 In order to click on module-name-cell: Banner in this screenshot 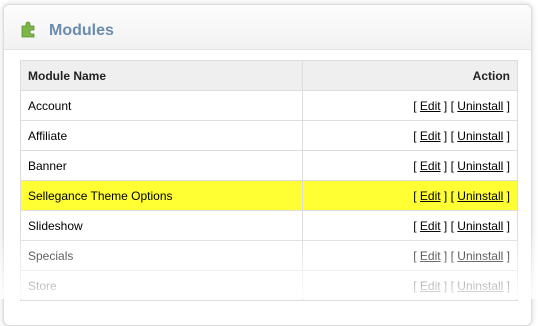, I will do `click(161, 165)`.